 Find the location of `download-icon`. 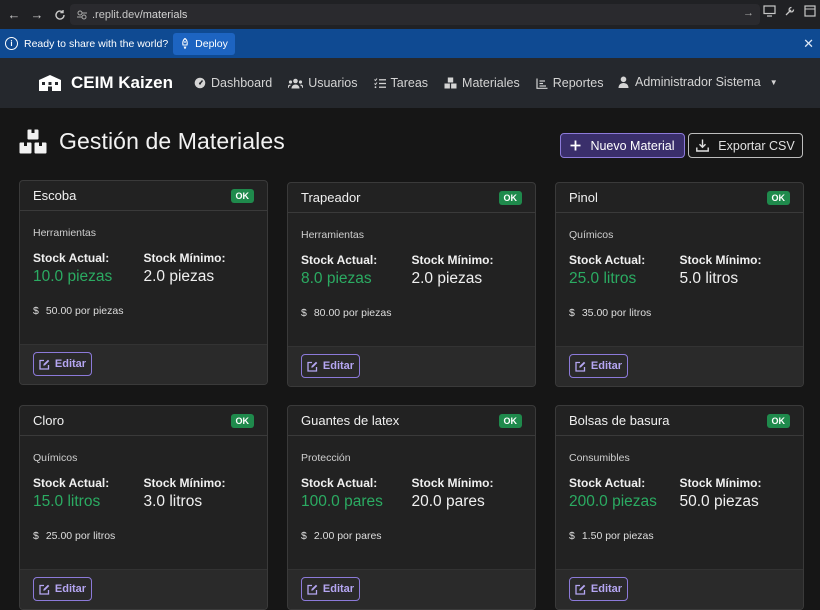

download-icon is located at coordinates (703, 145).